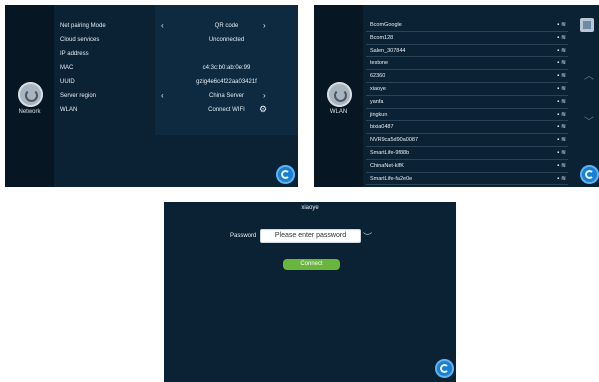  I want to click on setting-value: China Server, so click(226, 96).